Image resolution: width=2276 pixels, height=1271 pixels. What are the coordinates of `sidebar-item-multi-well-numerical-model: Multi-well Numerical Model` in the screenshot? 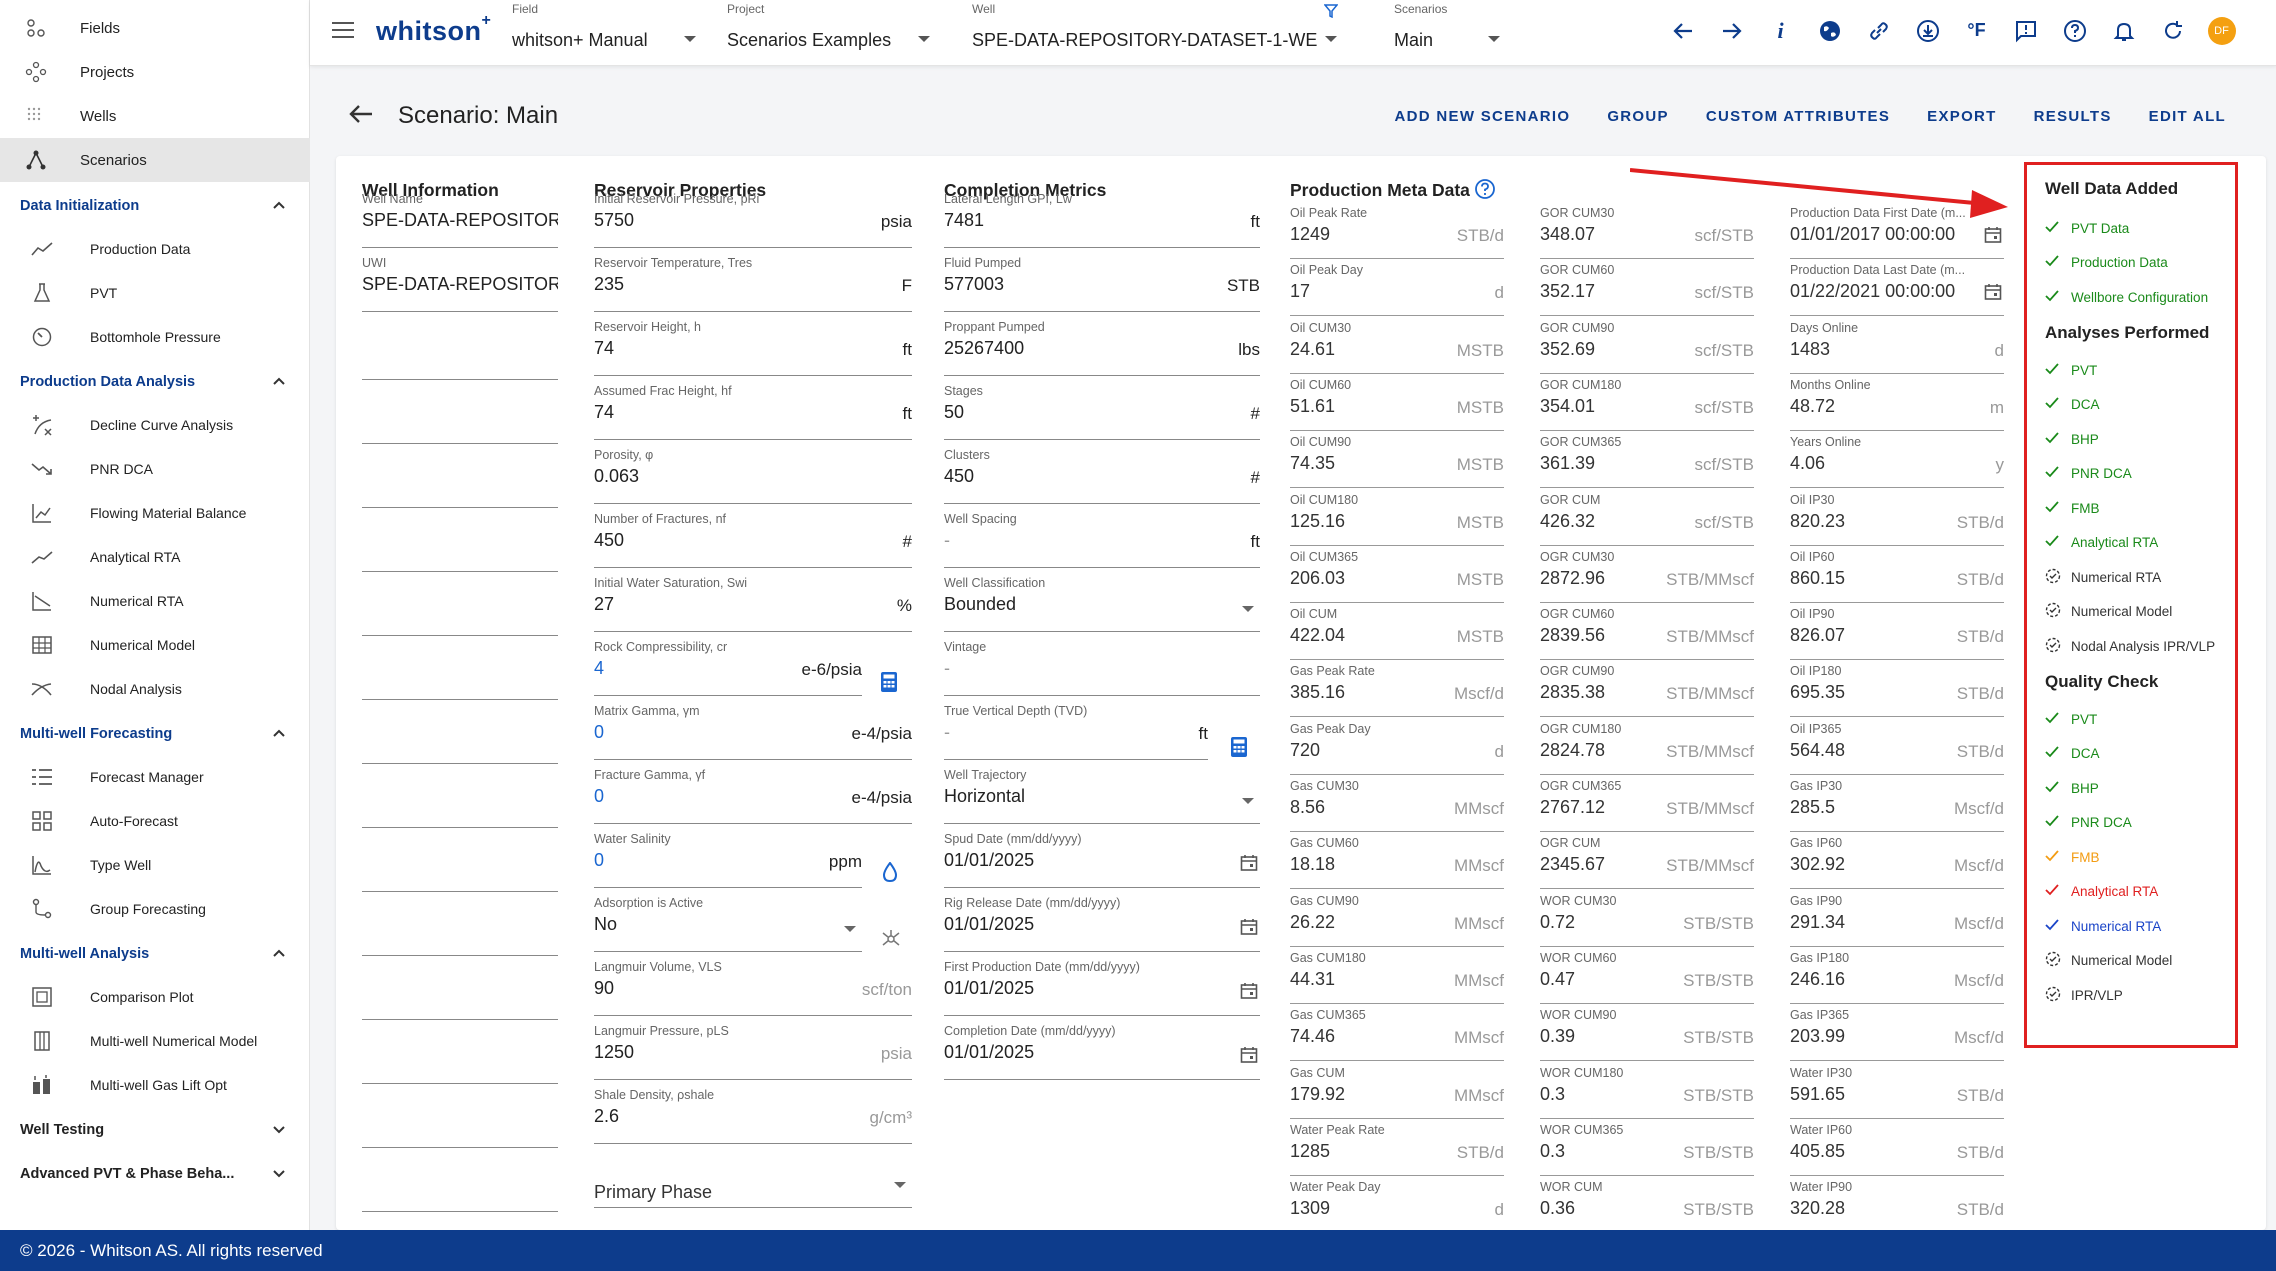 It's located at (155, 1041).